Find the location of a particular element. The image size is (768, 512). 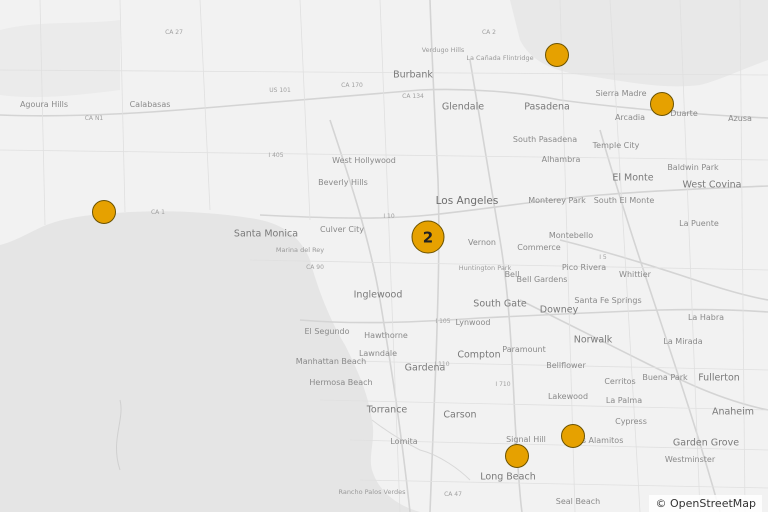

city-label: Compton is located at coordinates (479, 355).